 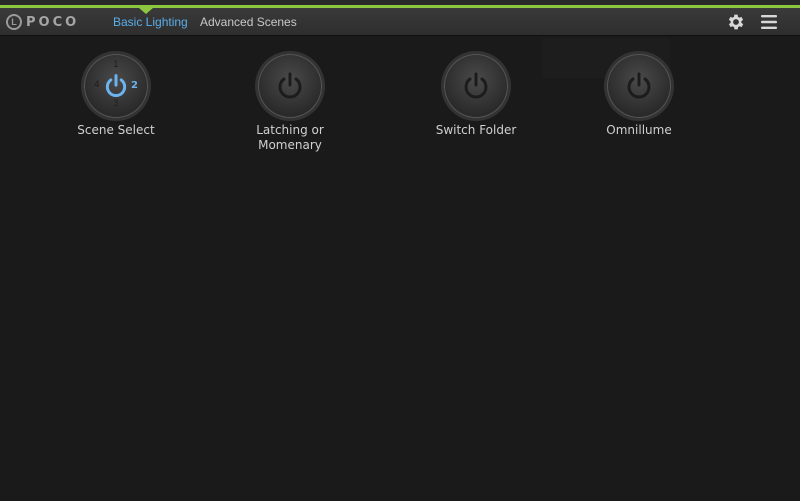 What do you see at coordinates (769, 22) in the screenshot?
I see `hamburger-menu-icon` at bounding box center [769, 22].